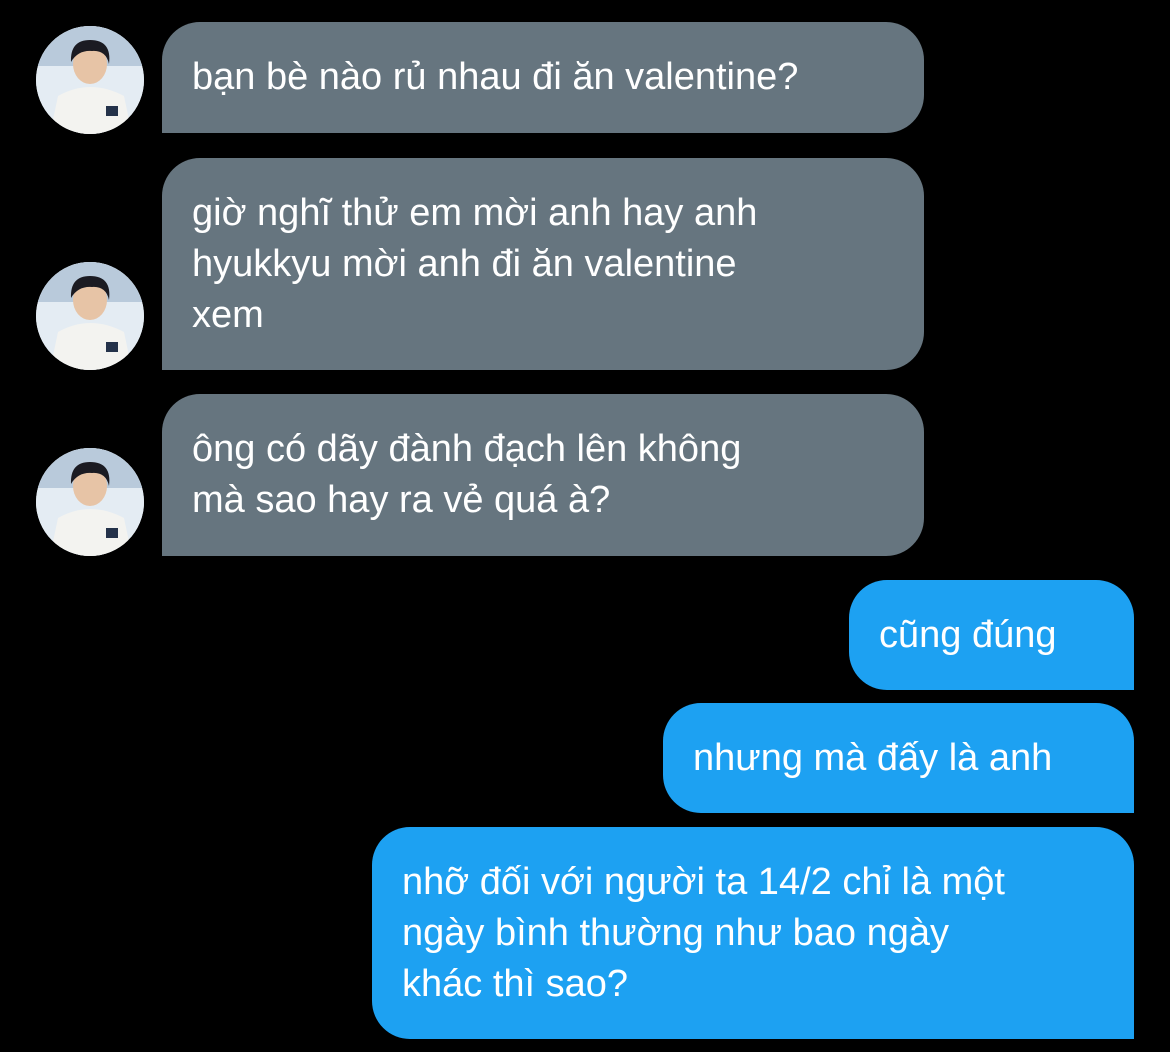  Describe the element at coordinates (467, 449) in the screenshot. I see `message-line: ông có dãy đành đạch lên không` at that location.